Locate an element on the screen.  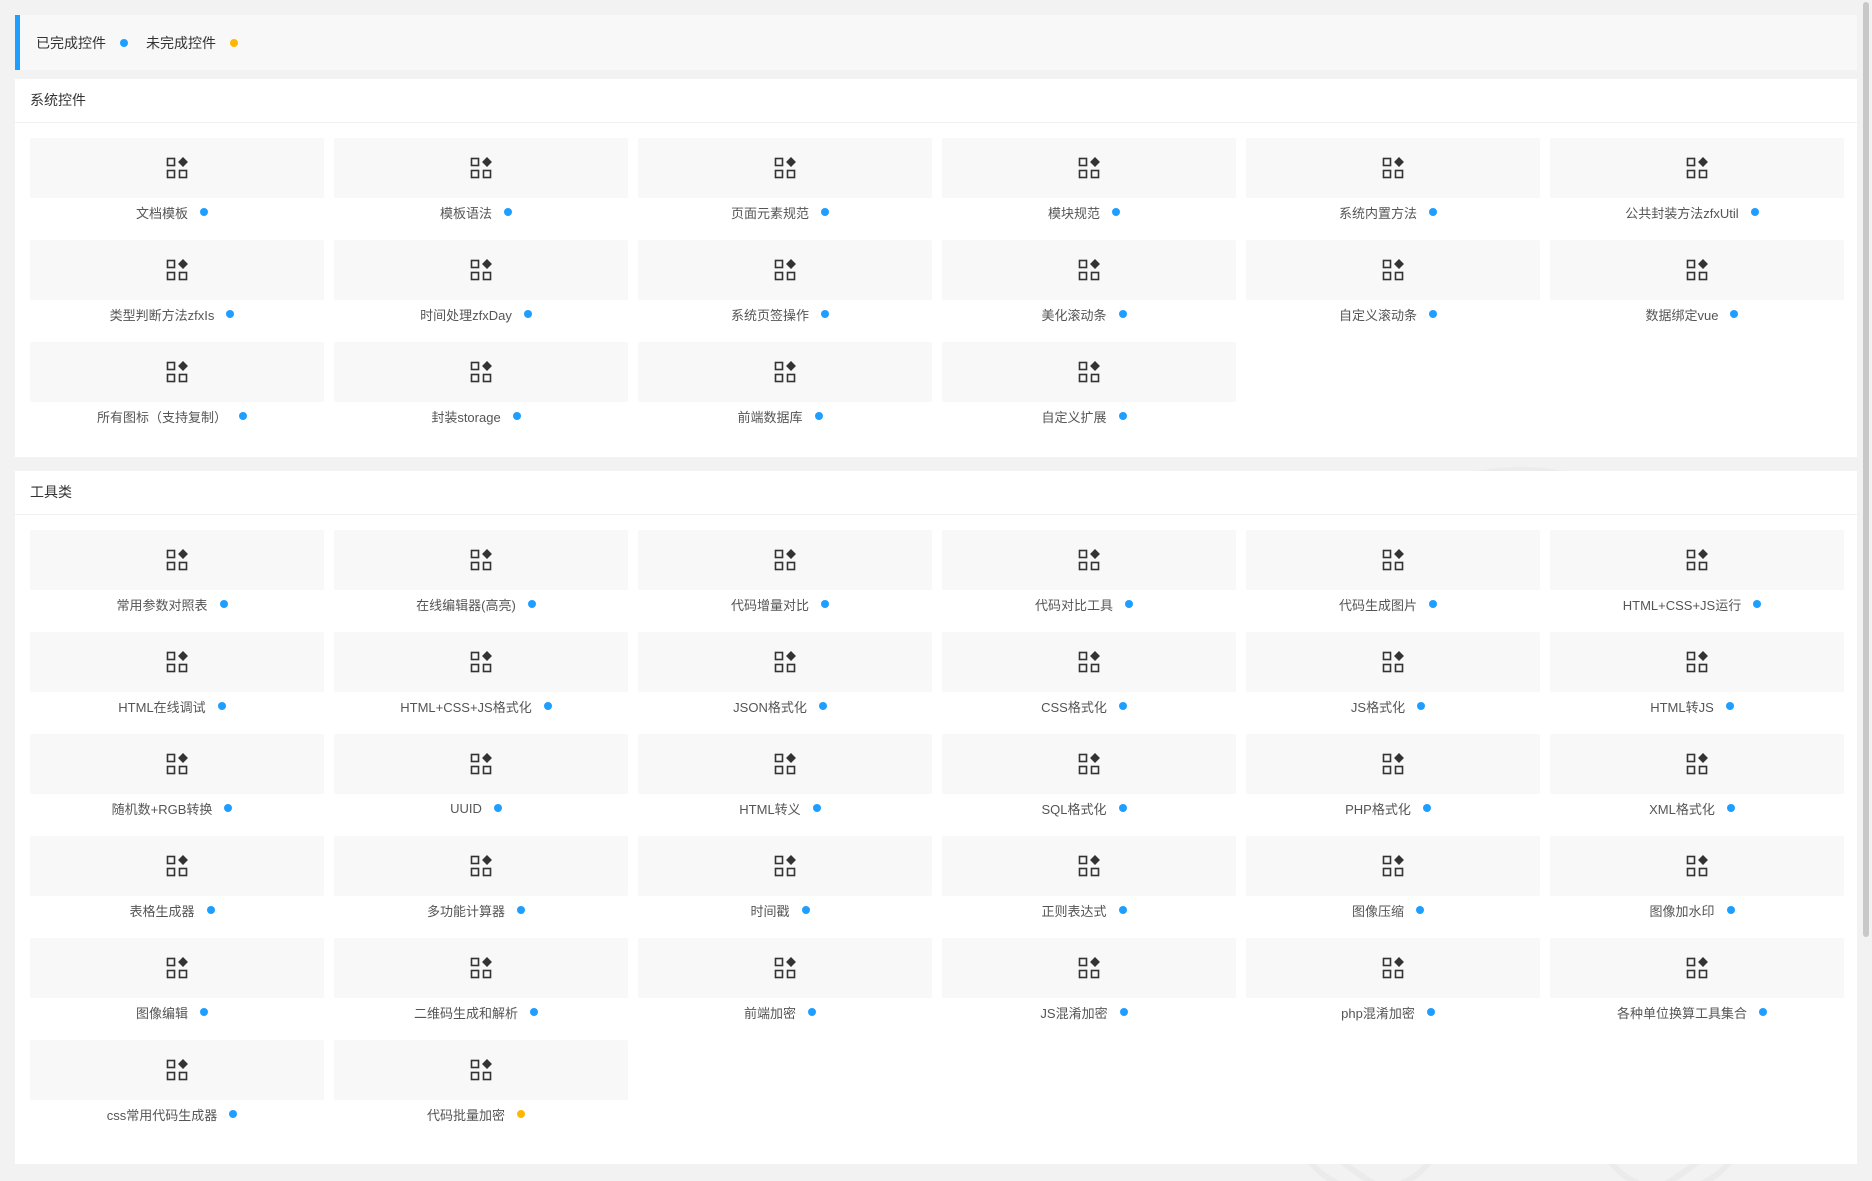
widget-tile: css常用代码生成器 is located at coordinates (177, 1084).